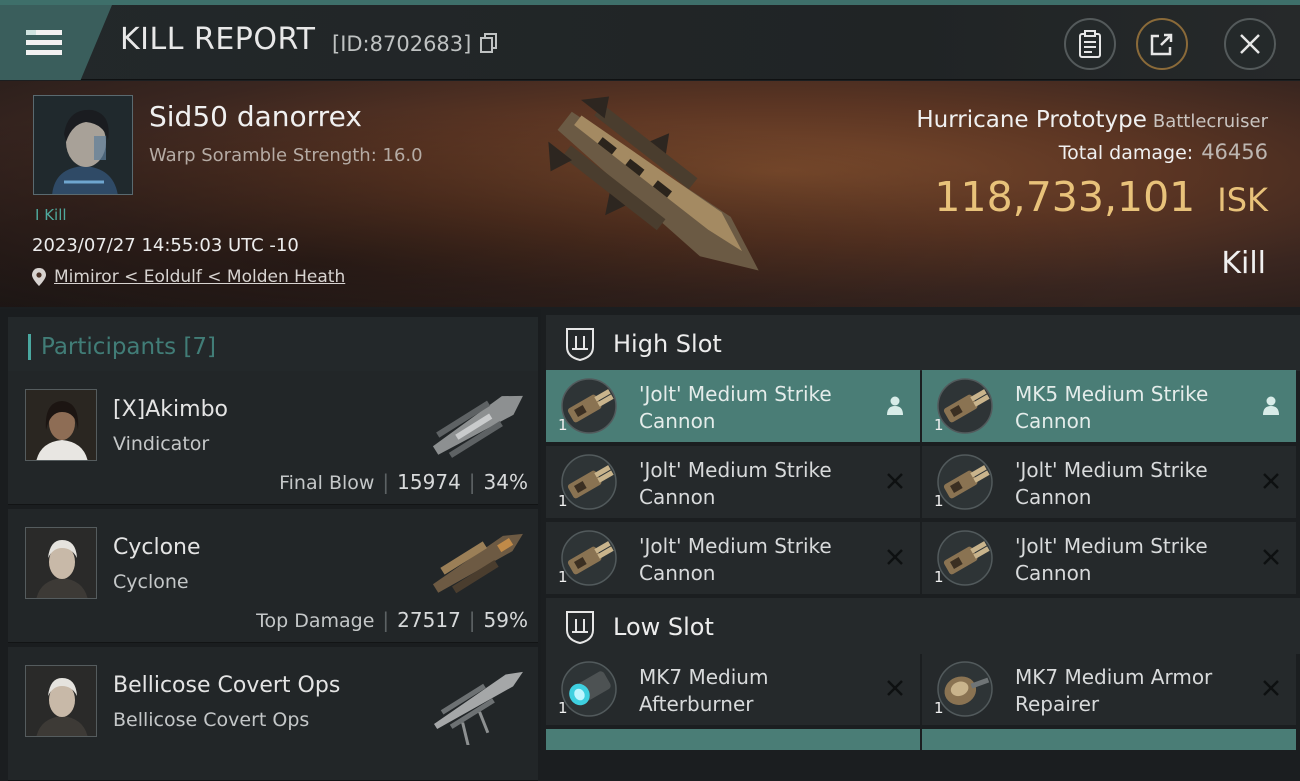  Describe the element at coordinates (429, 620) in the screenshot. I see `participant-damage: 27517` at that location.